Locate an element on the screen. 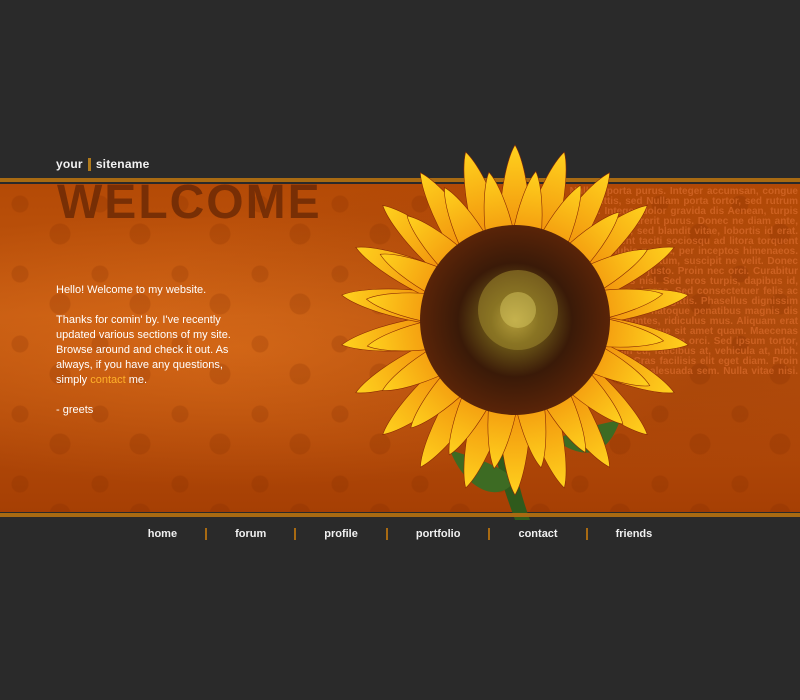  signoff: - greets is located at coordinates (75, 410).